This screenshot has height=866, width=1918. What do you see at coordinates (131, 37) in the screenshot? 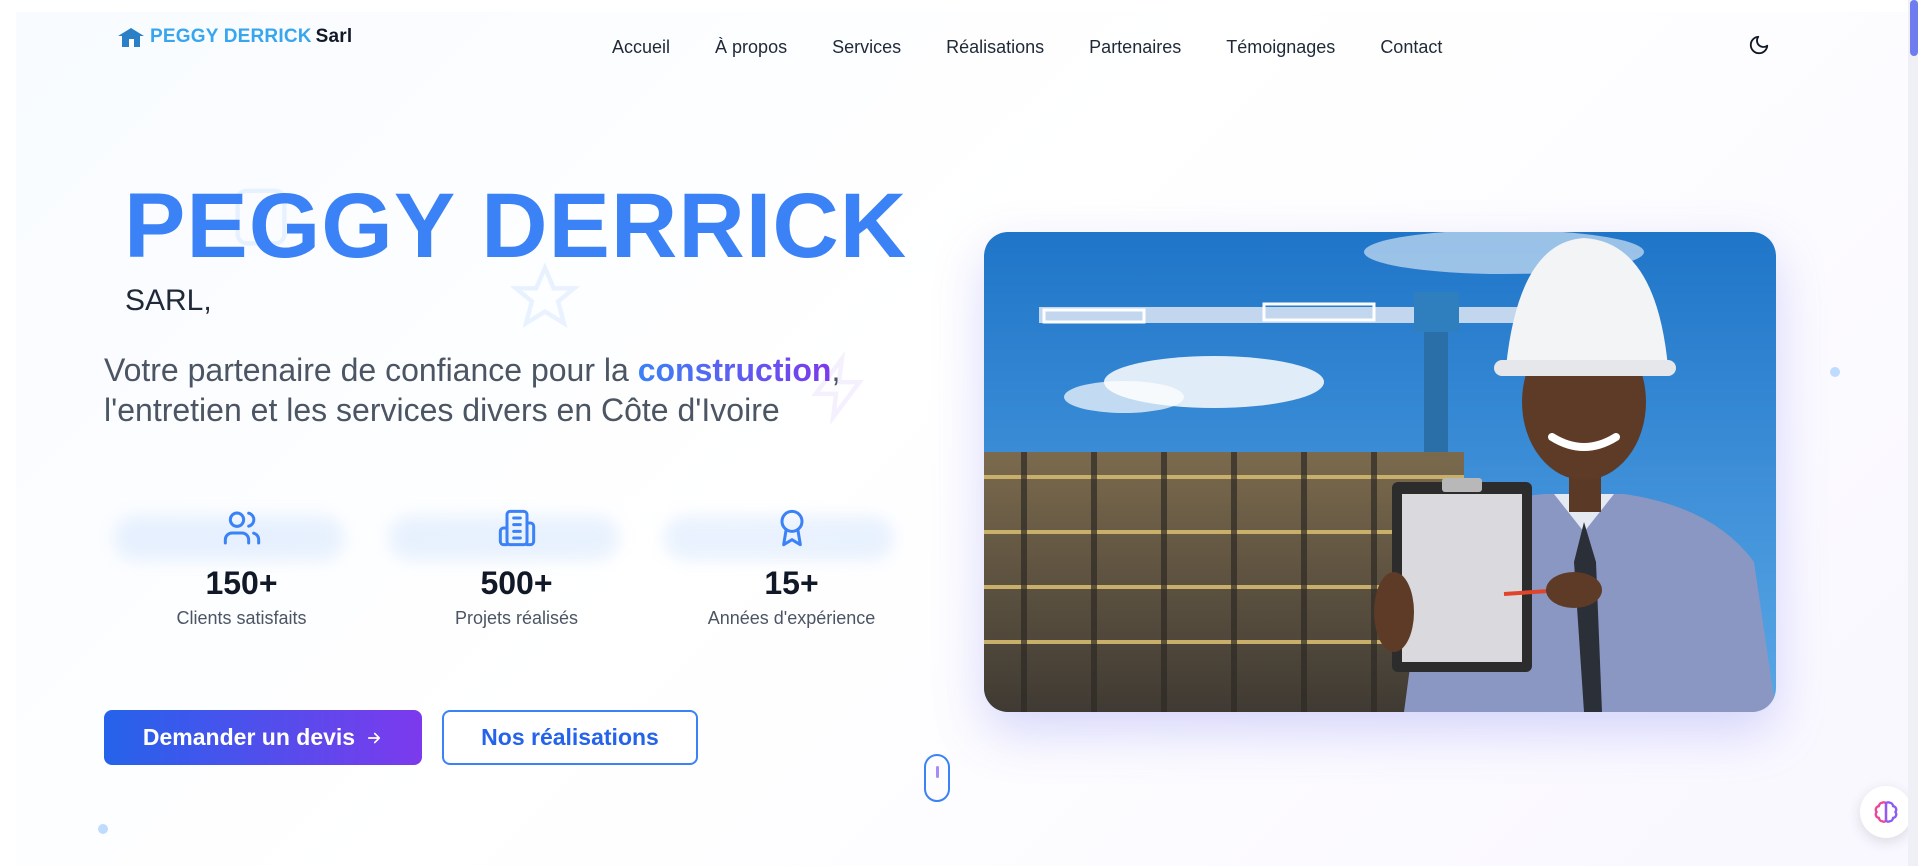
I see `house-logo-icon` at bounding box center [131, 37].